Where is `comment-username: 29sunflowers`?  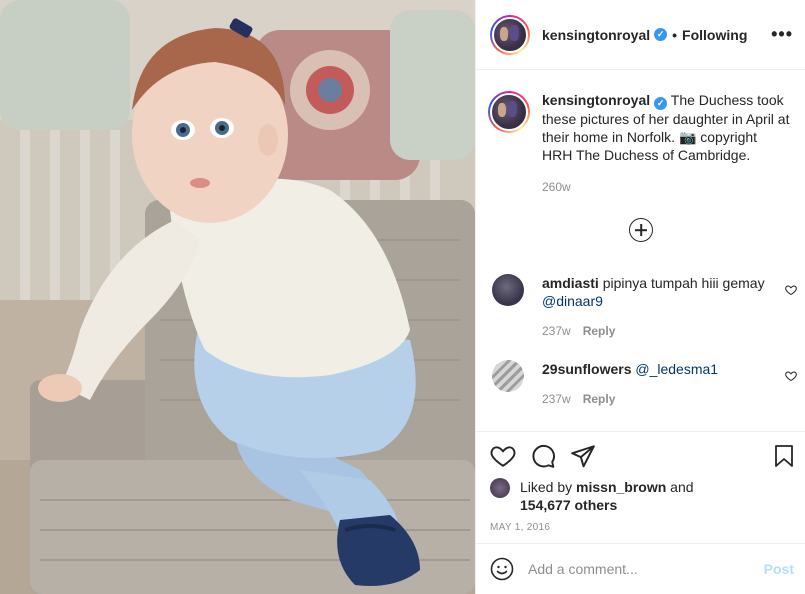
comment-username: 29sunflowers is located at coordinates (586, 369).